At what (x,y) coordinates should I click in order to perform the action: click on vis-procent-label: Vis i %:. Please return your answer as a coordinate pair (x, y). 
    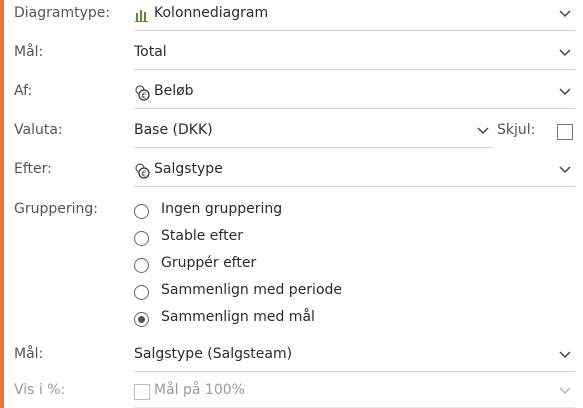
    Looking at the image, I should click on (40, 390).